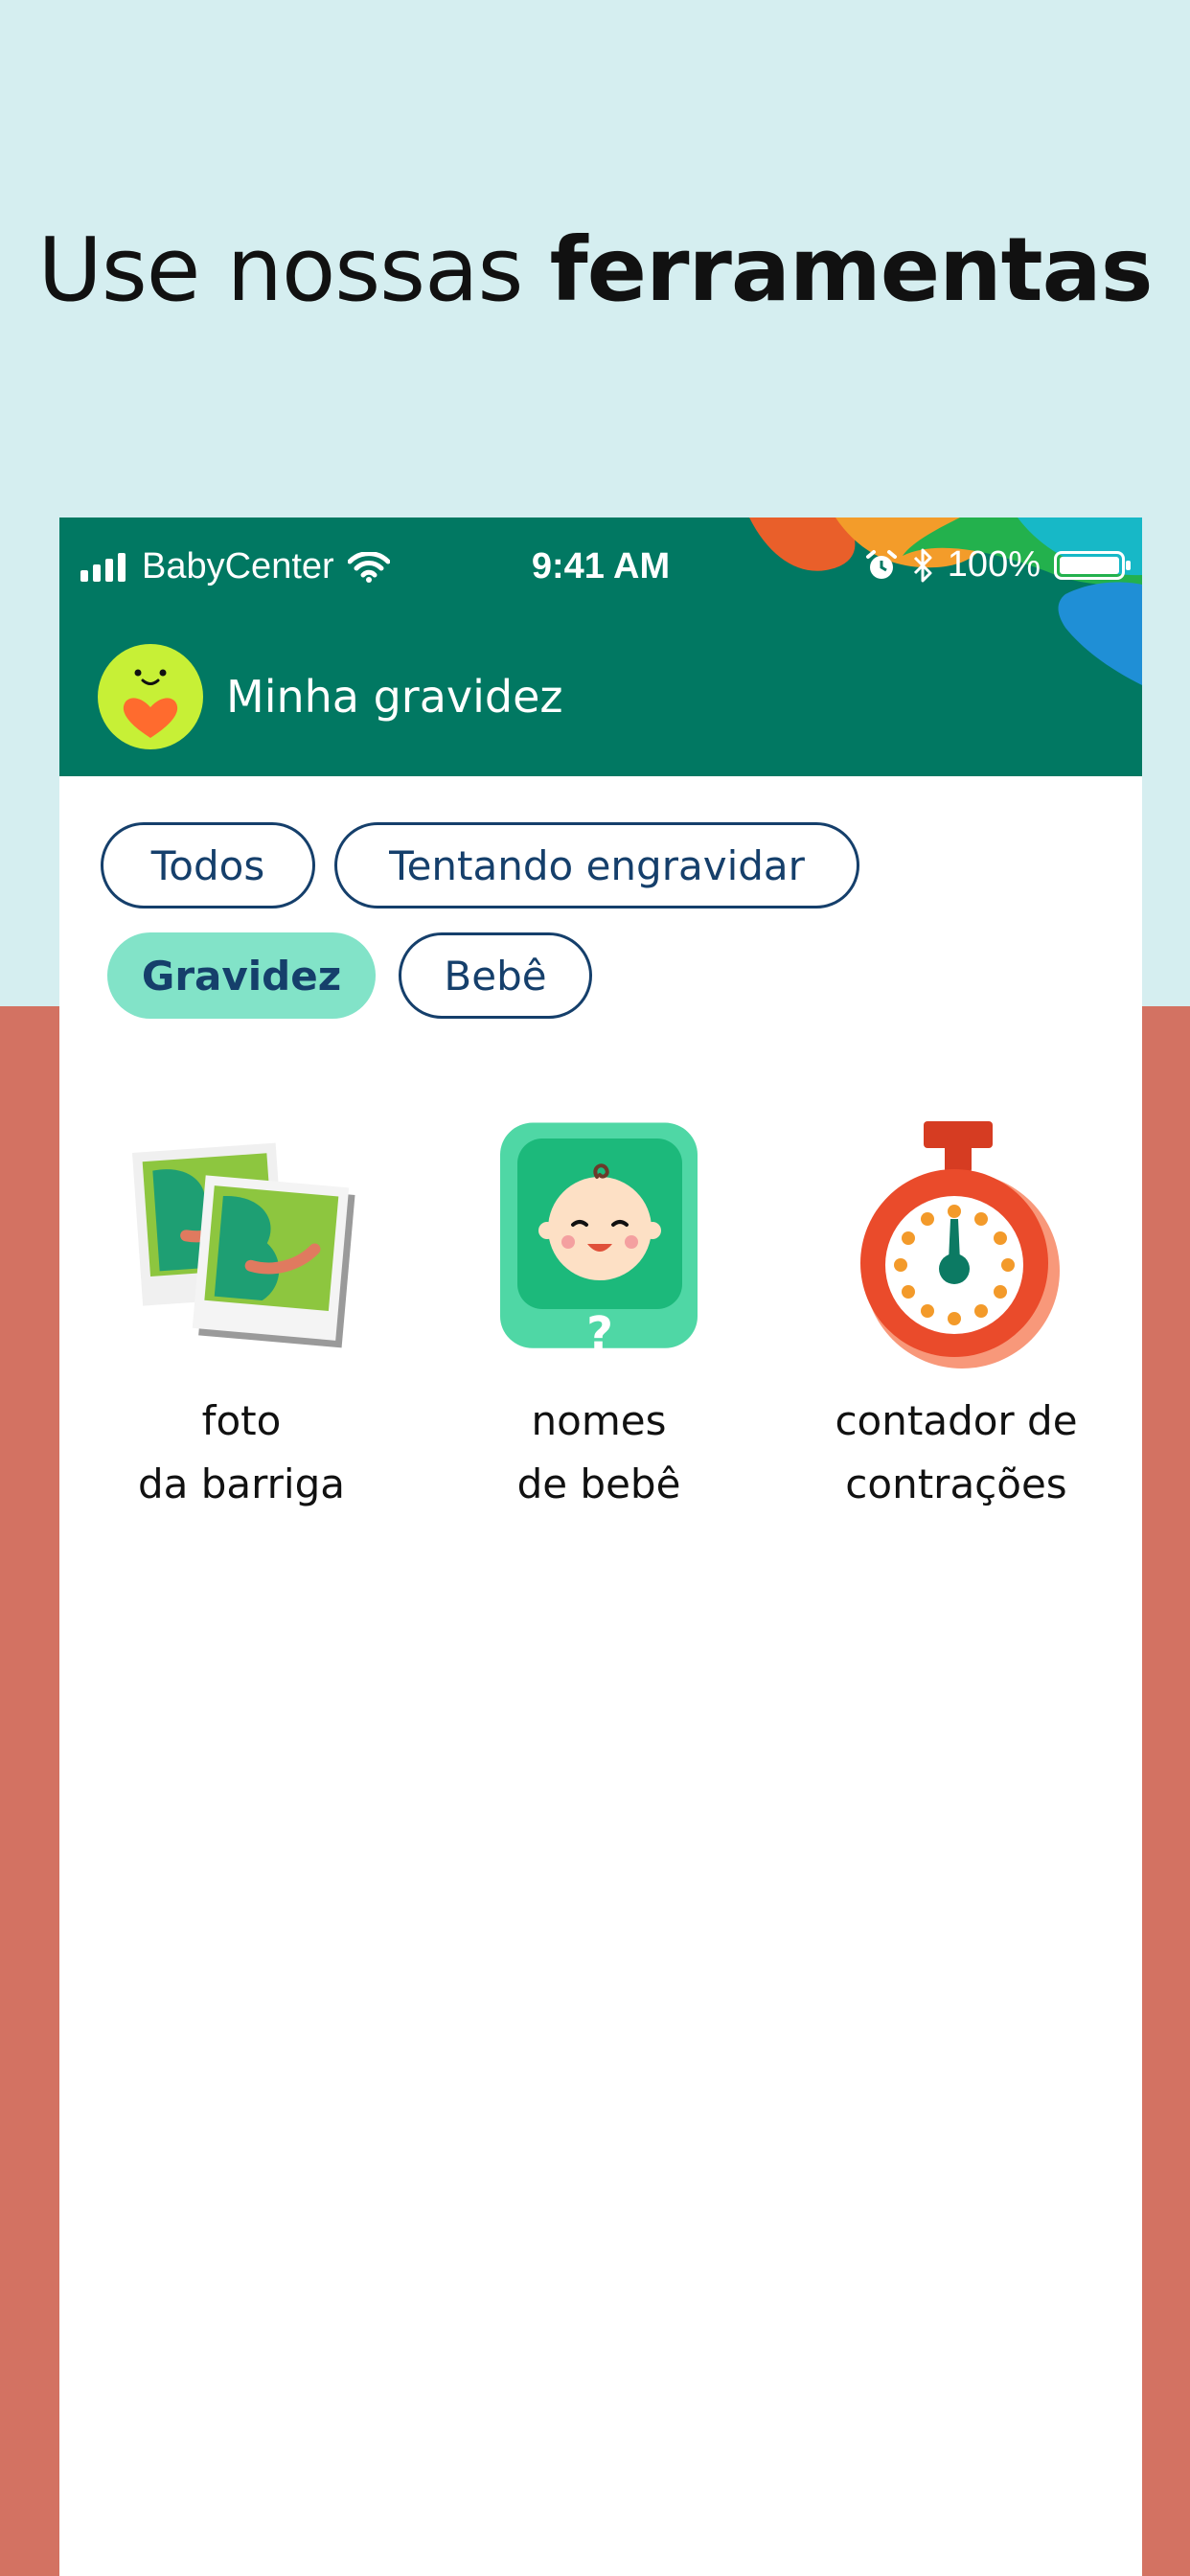 The width and height of the screenshot is (1190, 2576). I want to click on bluetooth-icon, so click(922, 565).